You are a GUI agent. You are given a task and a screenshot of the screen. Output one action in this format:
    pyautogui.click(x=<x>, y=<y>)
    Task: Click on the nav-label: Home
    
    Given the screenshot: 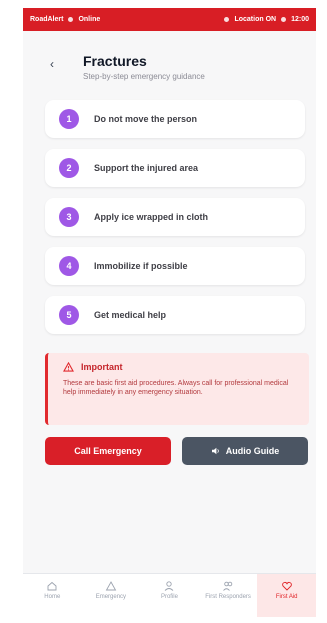 What is the action you would take?
    pyautogui.click(x=52, y=597)
    